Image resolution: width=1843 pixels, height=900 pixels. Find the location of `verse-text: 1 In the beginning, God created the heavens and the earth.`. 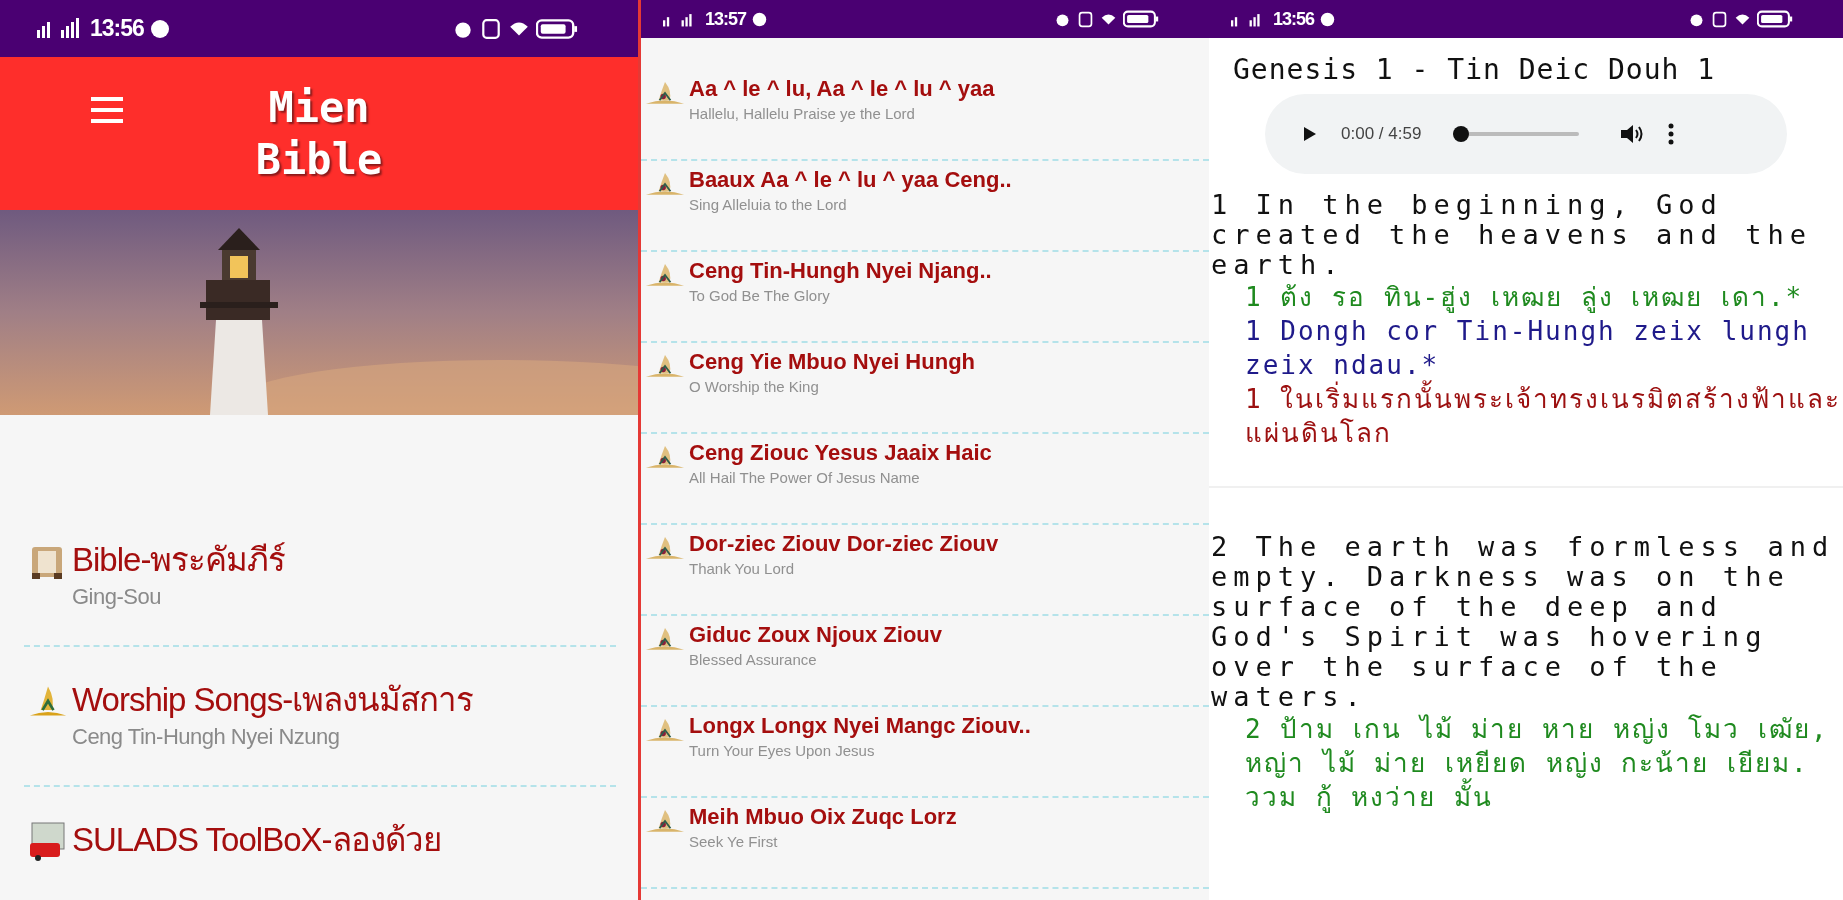

verse-text: 1 In the beginning, God created the heavens and the earth. is located at coordinates (1512, 235).